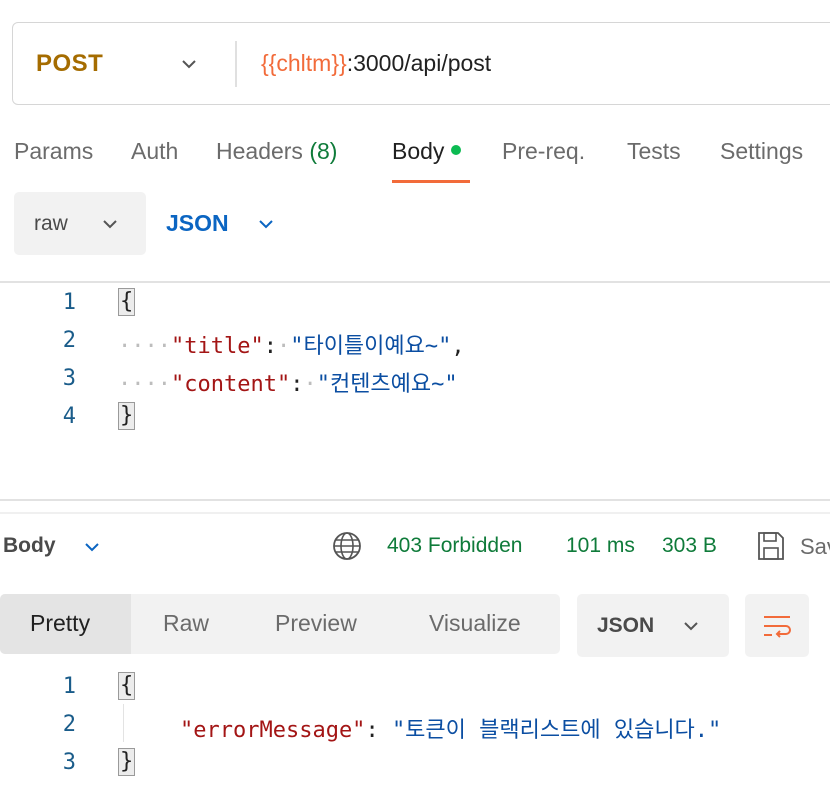 This screenshot has height=800, width=830. I want to click on method-select-label: POST, so click(69, 64).